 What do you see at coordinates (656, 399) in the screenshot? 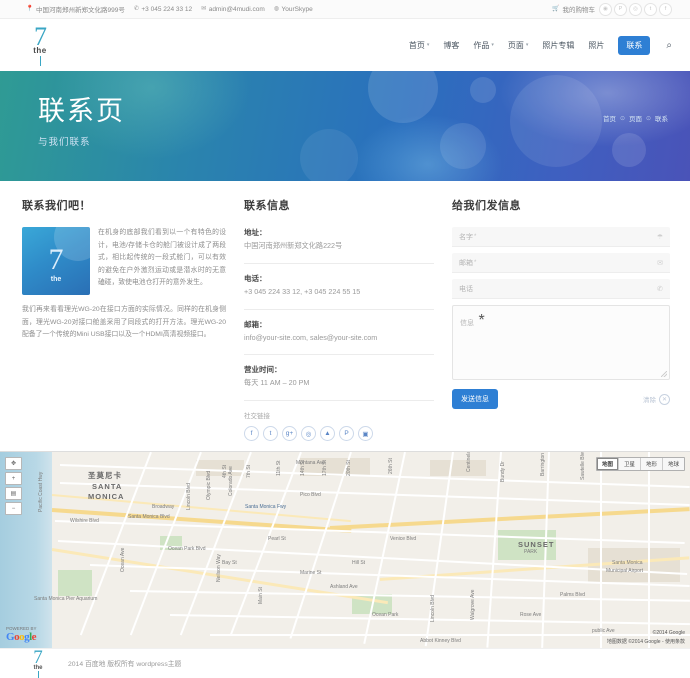
I see `clear-form-link: 清除 ✕` at bounding box center [656, 399].